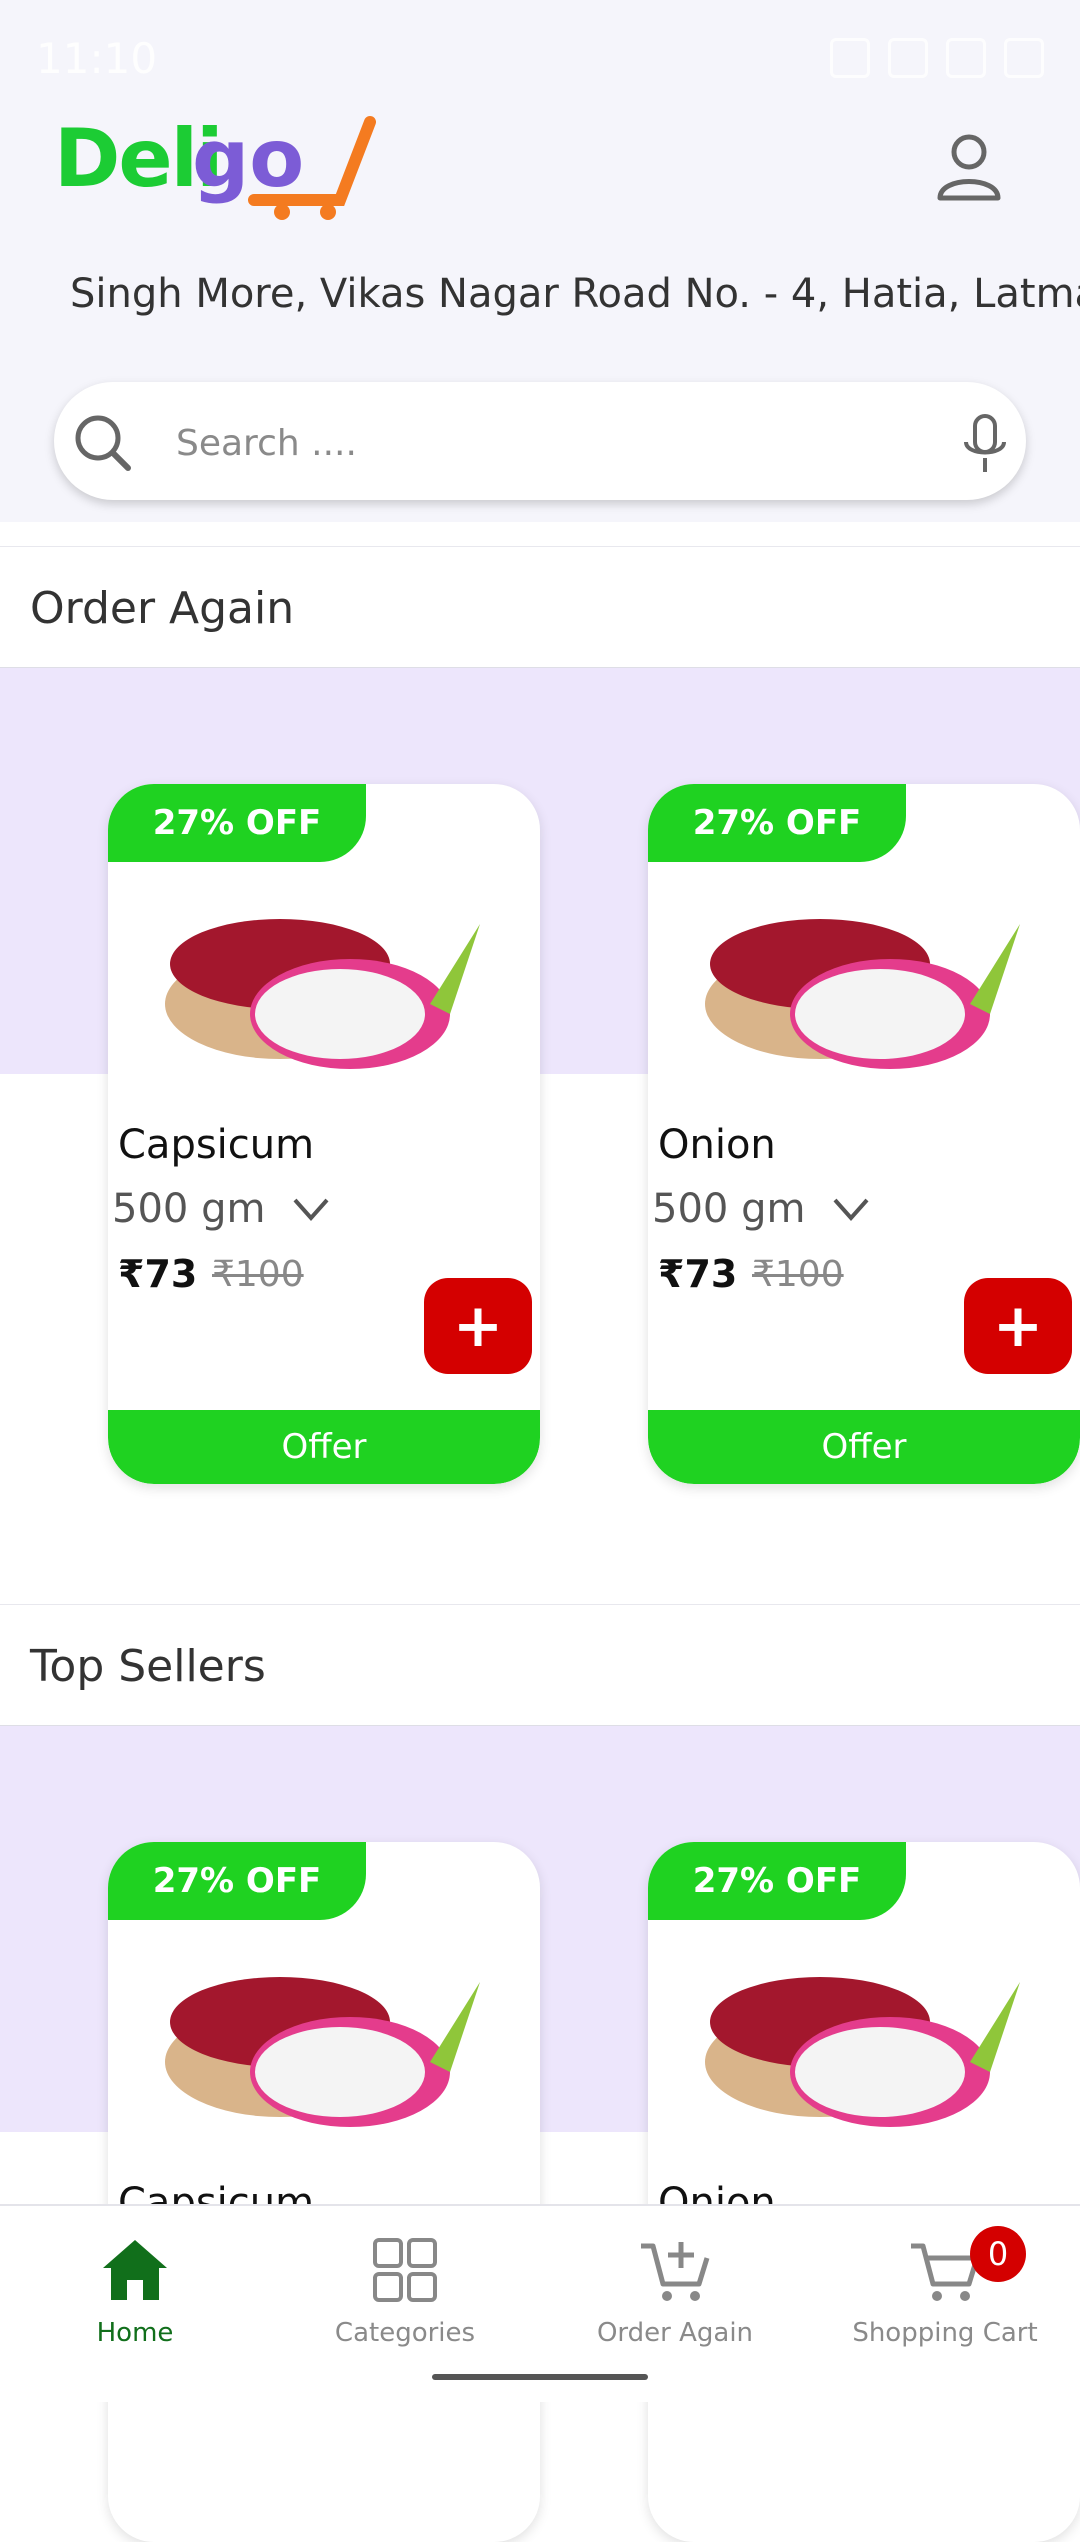 The height and width of the screenshot is (2542, 1080). What do you see at coordinates (675, 2271) in the screenshot?
I see `cart-add-icon` at bounding box center [675, 2271].